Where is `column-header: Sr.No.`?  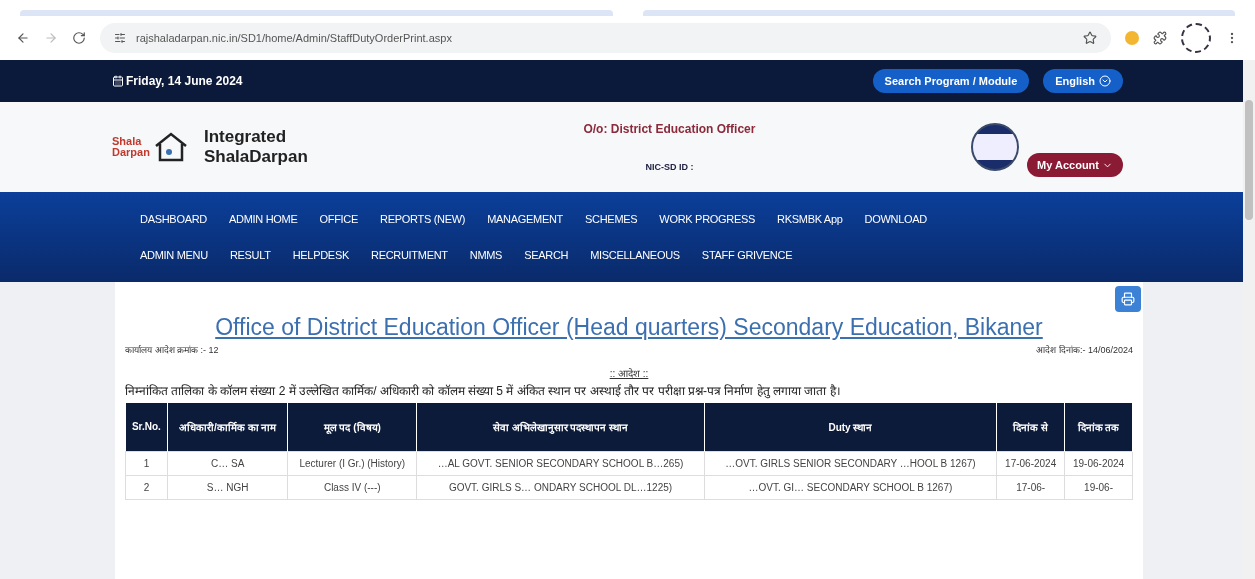
column-header: Sr.No. is located at coordinates (146, 427).